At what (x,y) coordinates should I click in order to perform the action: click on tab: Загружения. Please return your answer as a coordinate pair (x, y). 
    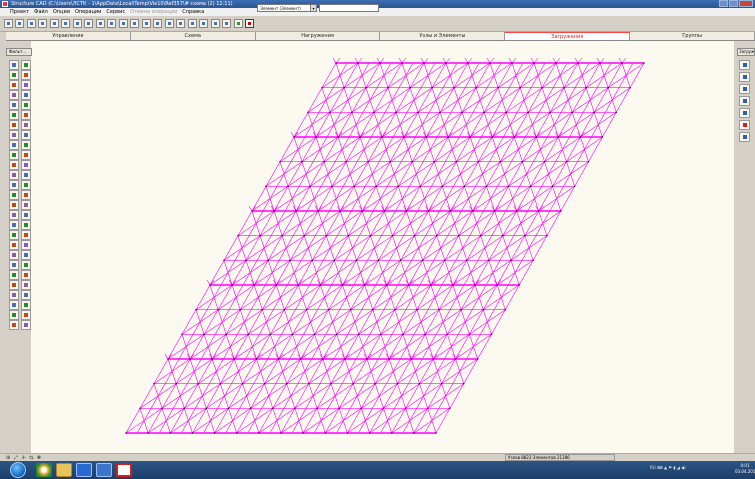
    Looking at the image, I should click on (568, 36).